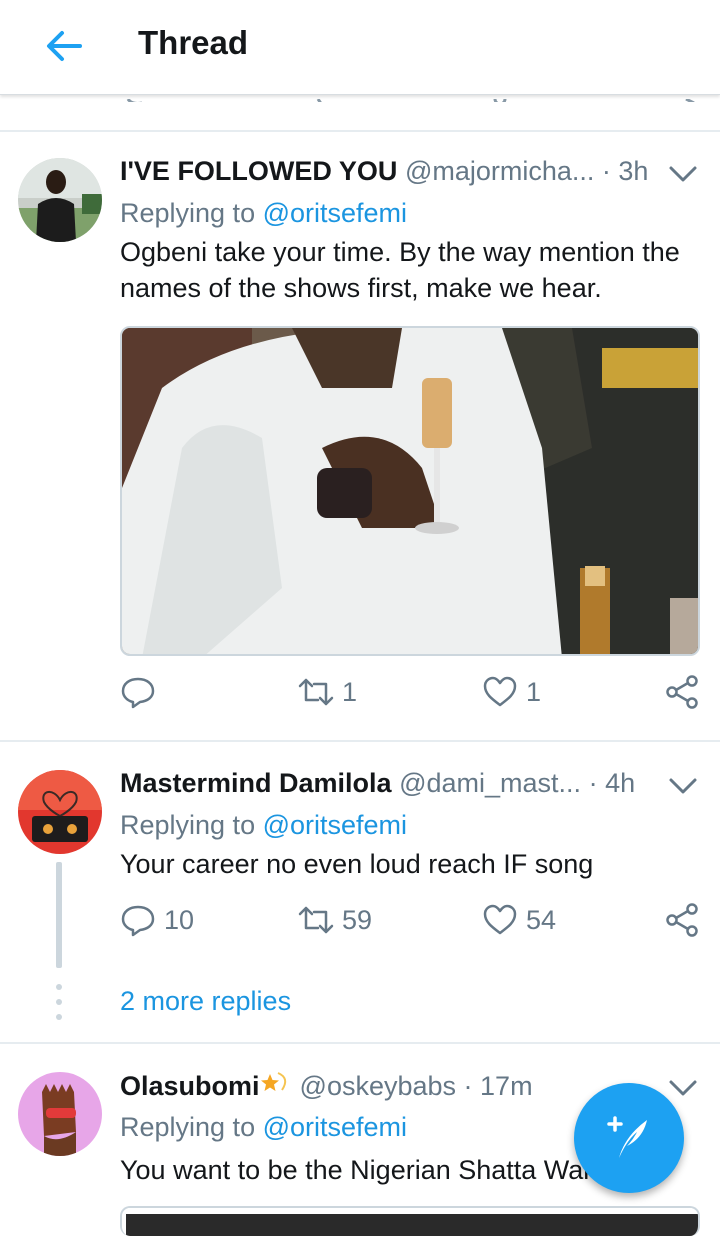 This screenshot has height=1236, width=720. I want to click on timestamp: · 3h, so click(625, 171).